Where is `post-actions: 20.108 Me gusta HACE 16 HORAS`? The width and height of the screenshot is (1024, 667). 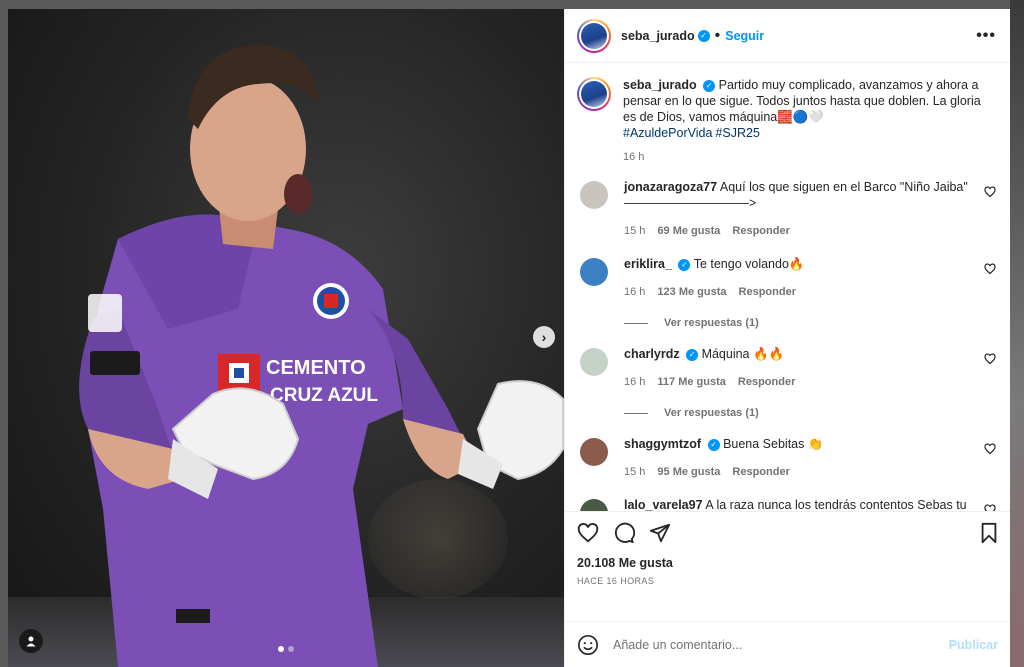 post-actions: 20.108 Me gusta HACE 16 HORAS is located at coordinates (787, 566).